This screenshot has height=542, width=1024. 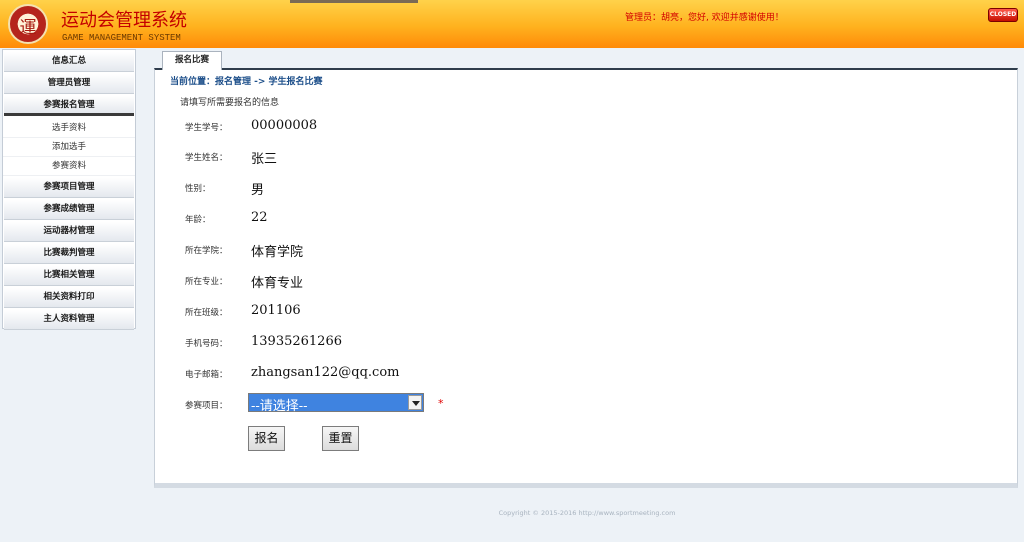 I want to click on sidebar-subitem-add-athlete: 添加选手, so click(x=69, y=147).